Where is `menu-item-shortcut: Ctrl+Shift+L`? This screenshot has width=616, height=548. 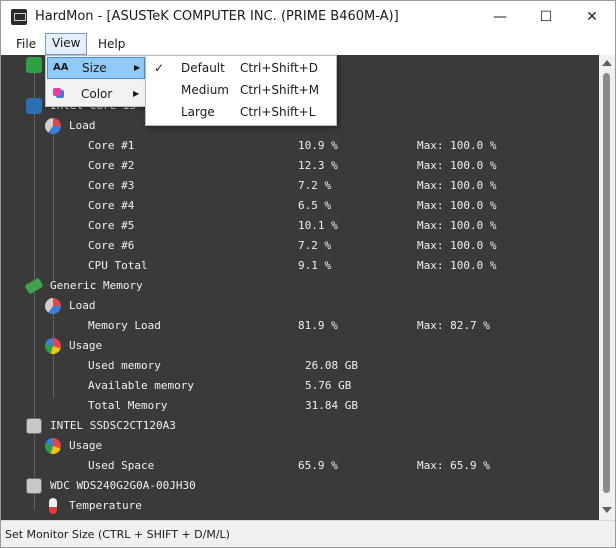
menu-item-shortcut: Ctrl+Shift+L is located at coordinates (278, 112).